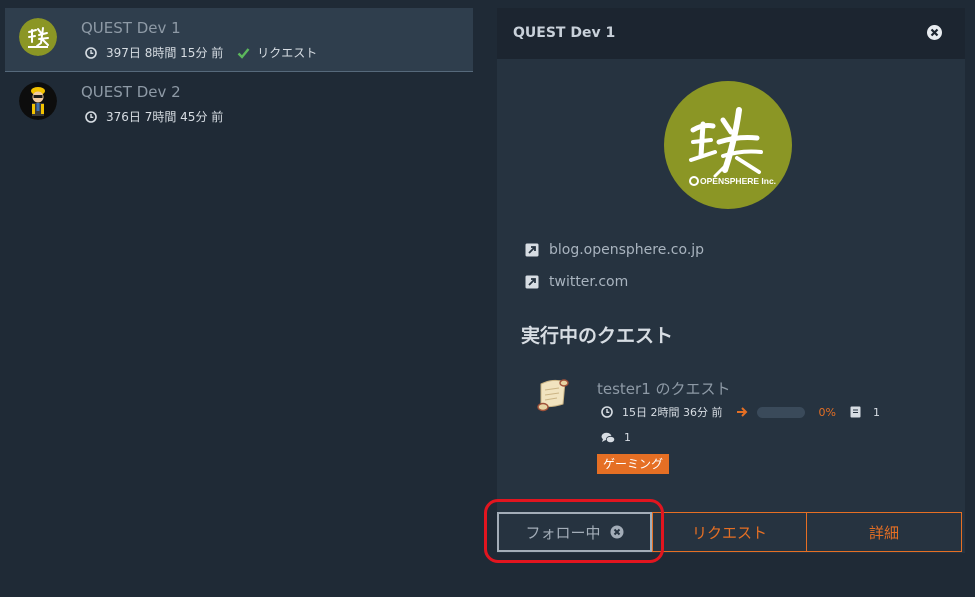 Image resolution: width=975 pixels, height=597 pixels. Describe the element at coordinates (589, 282) in the screenshot. I see `link-label: twitter.com` at that location.